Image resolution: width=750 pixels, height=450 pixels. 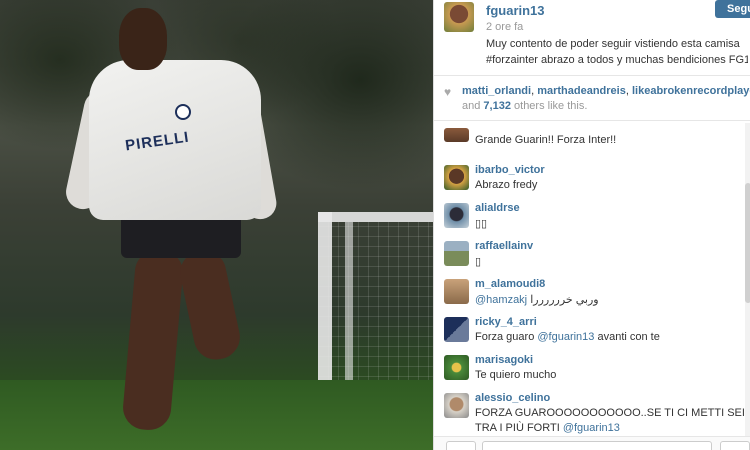 I want to click on comment-username: alessio_celino, so click(x=512, y=398).